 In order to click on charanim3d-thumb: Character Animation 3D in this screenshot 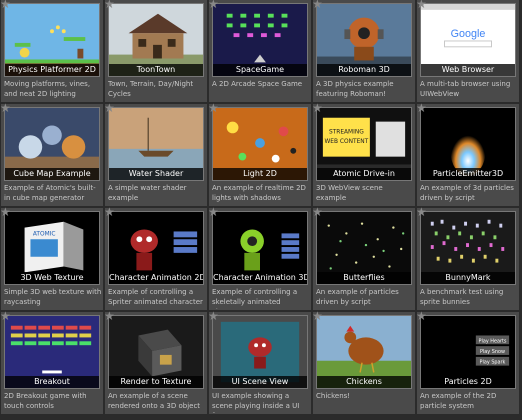, I will do `click(260, 248)`.